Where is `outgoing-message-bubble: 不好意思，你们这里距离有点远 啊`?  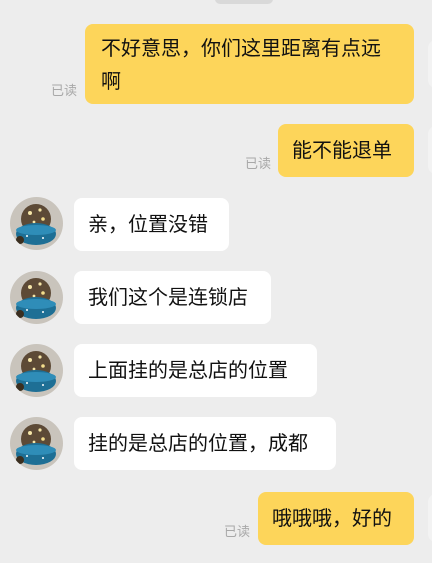
outgoing-message-bubble: 不好意思，你们这里距离有点远 啊 is located at coordinates (249, 64).